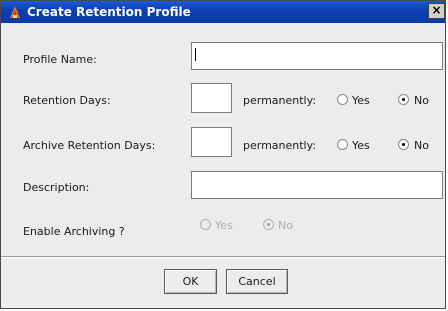  What do you see at coordinates (190, 281) in the screenshot?
I see `ok-button: OK` at bounding box center [190, 281].